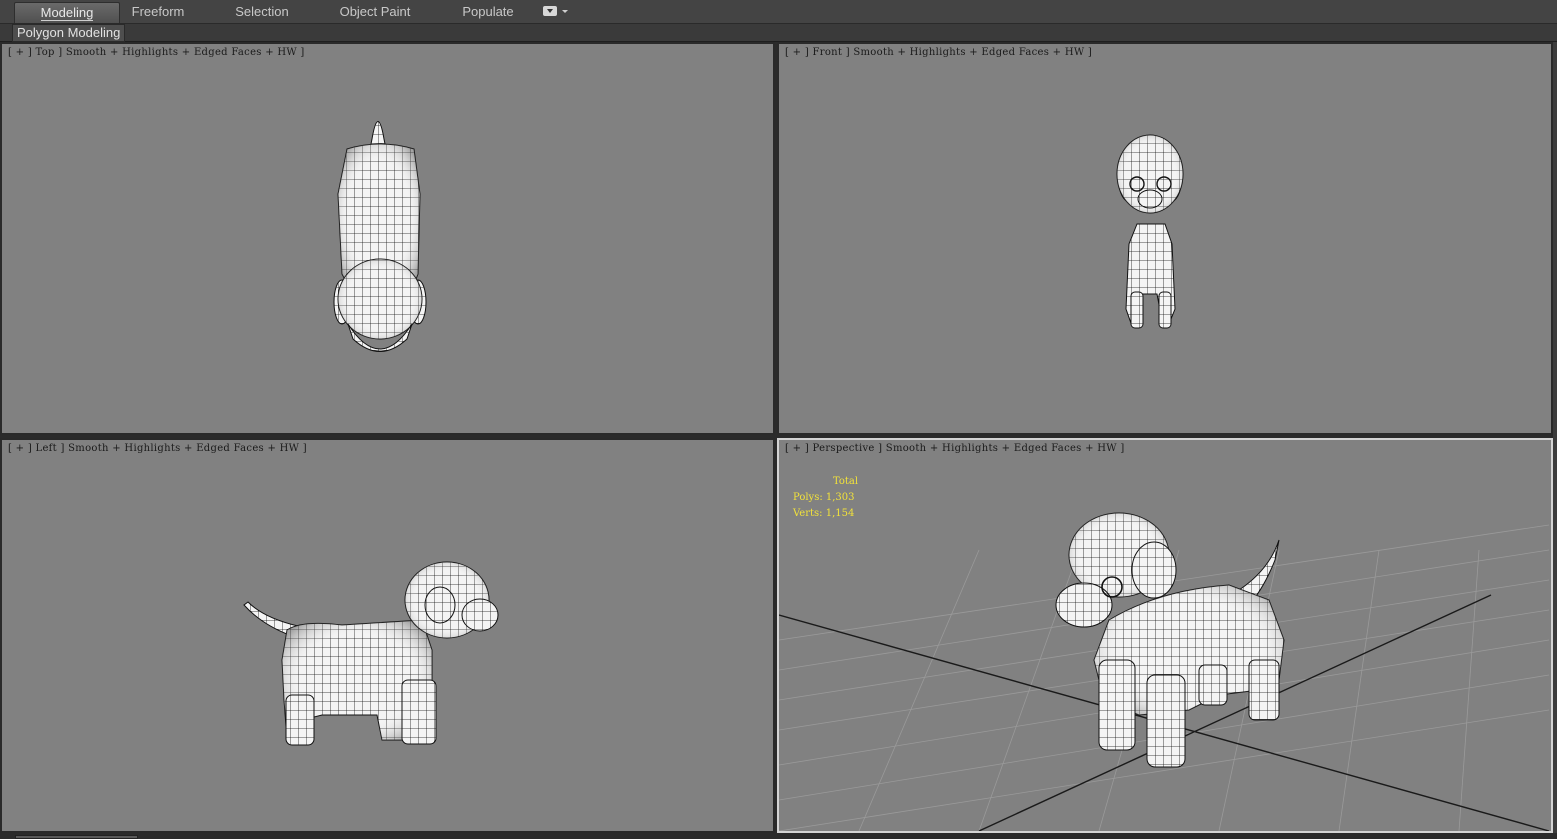  I want to click on dog-perspective-body, so click(1170, 640).